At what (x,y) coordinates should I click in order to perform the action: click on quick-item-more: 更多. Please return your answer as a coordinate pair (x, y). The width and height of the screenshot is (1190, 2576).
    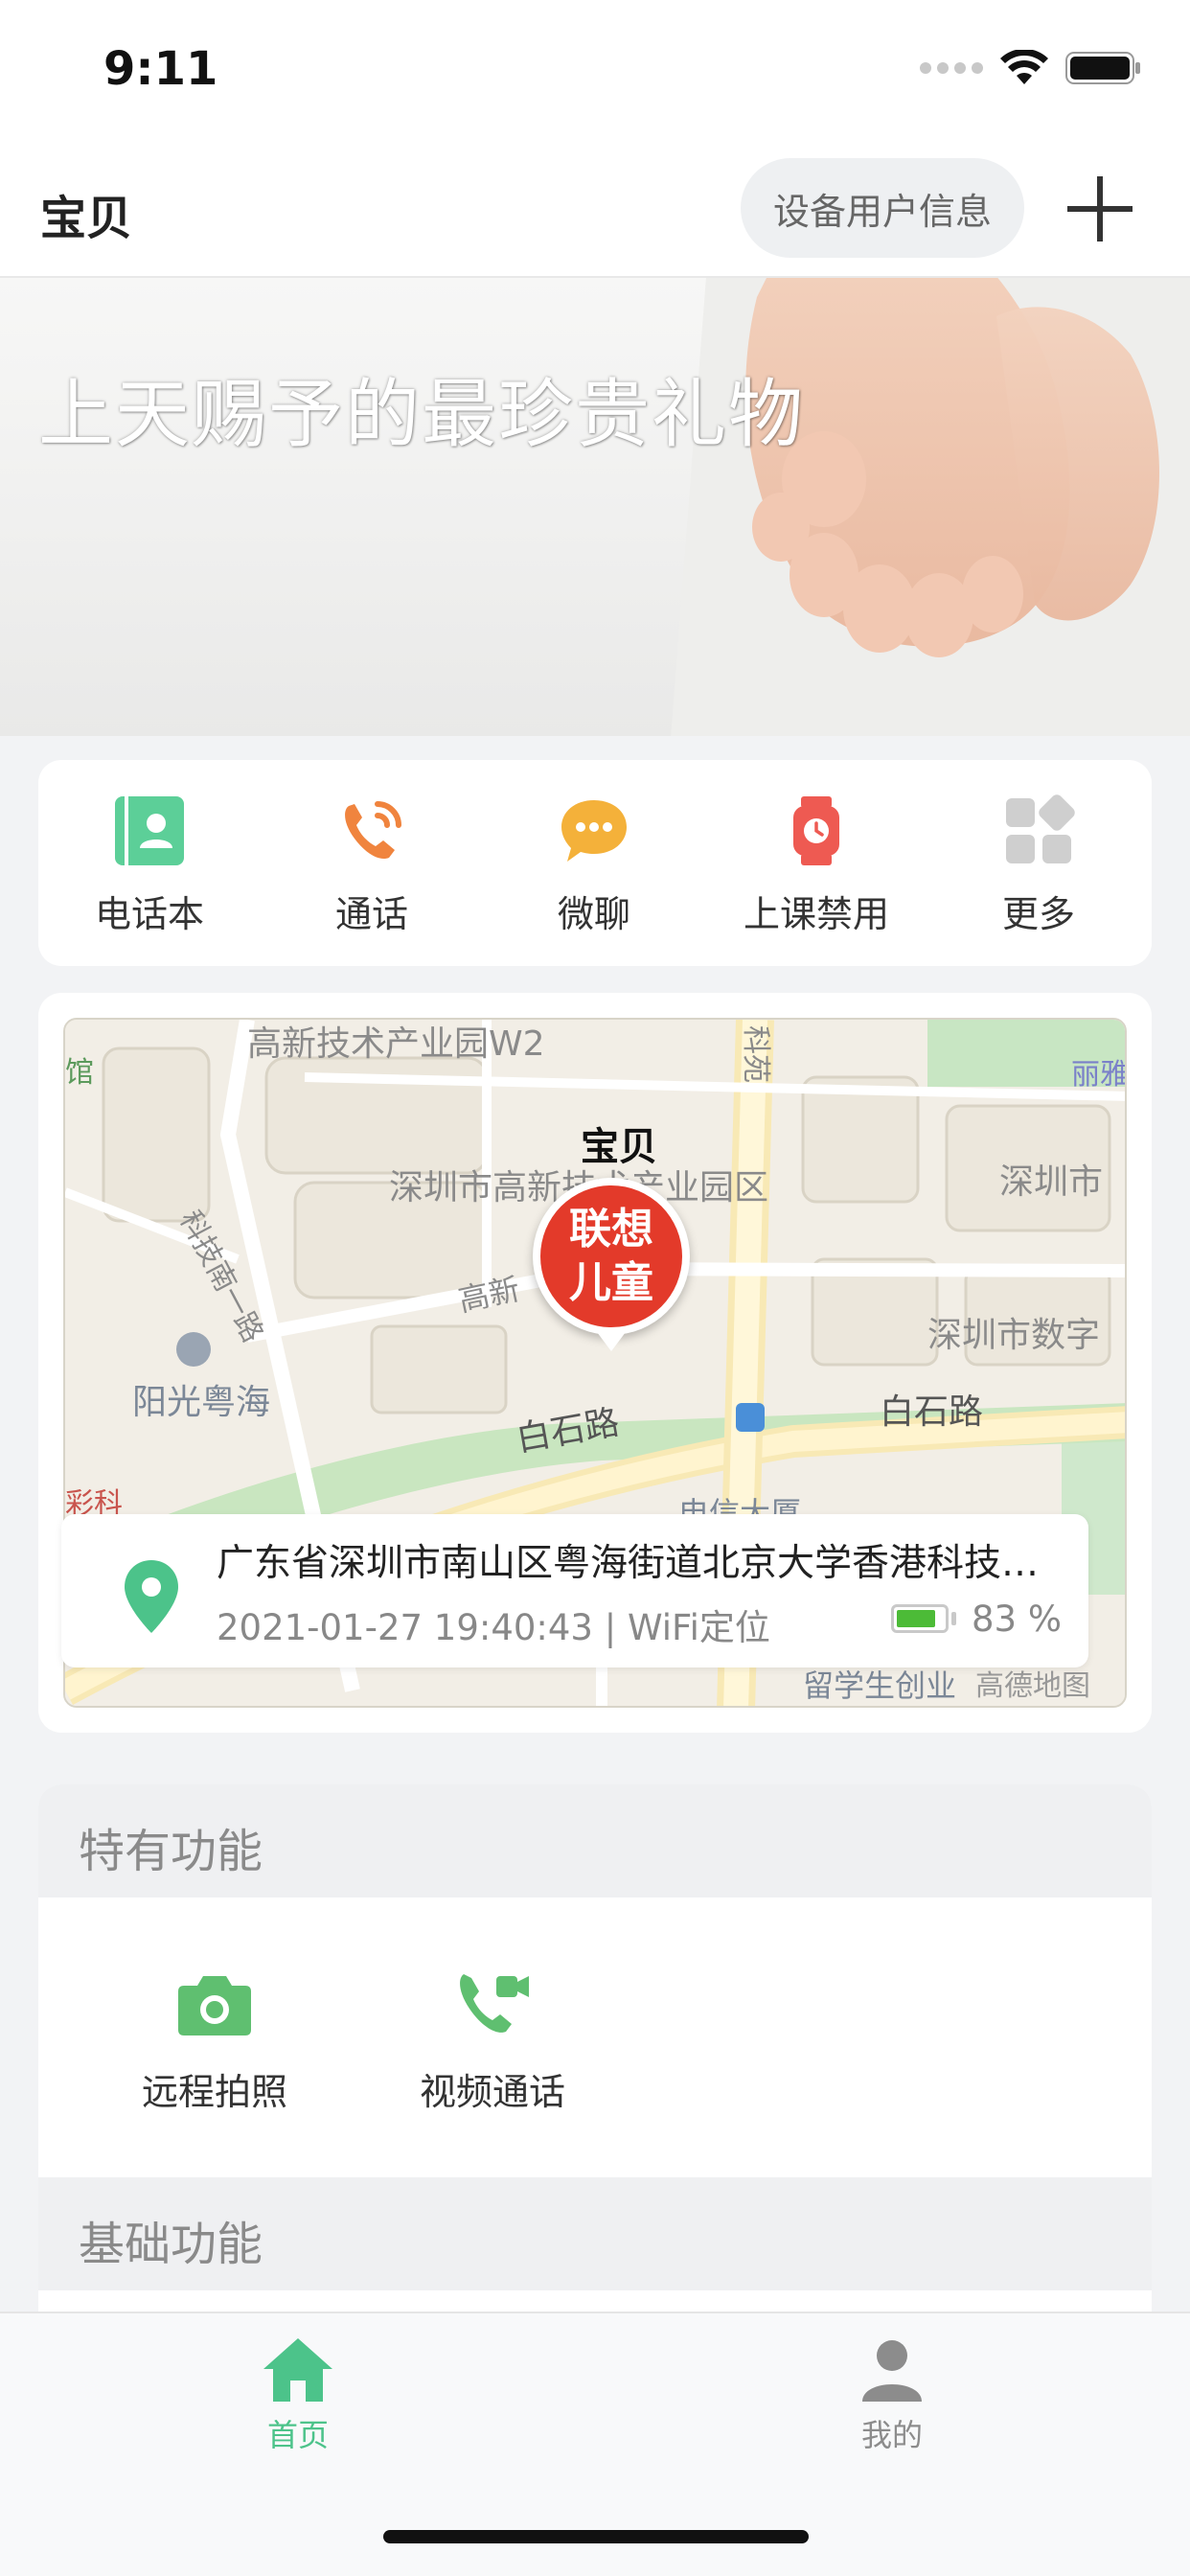
    Looking at the image, I should click on (1038, 863).